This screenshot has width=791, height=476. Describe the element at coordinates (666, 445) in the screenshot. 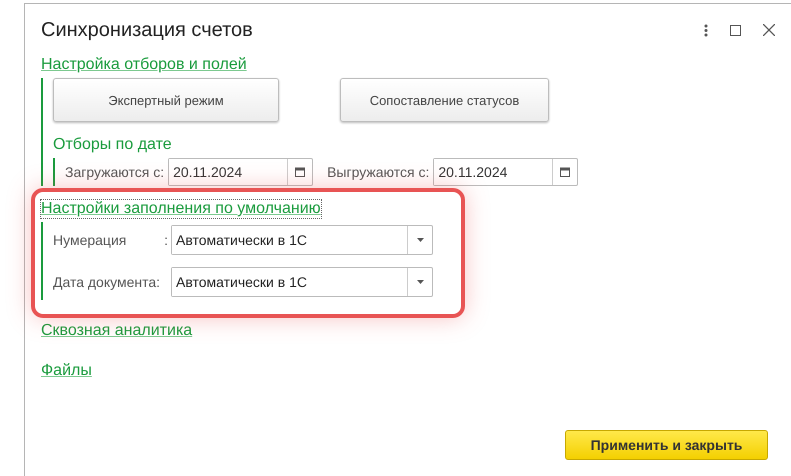

I see `apply-close-button: Применить и закрыть` at that location.